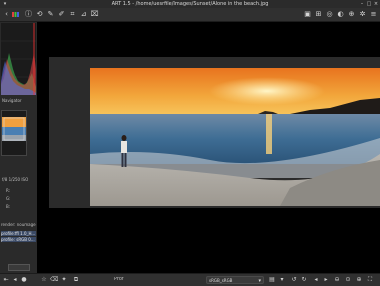 The width and height of the screenshot is (380, 286). I want to click on prev-image-icon: ◂, so click(316, 280).